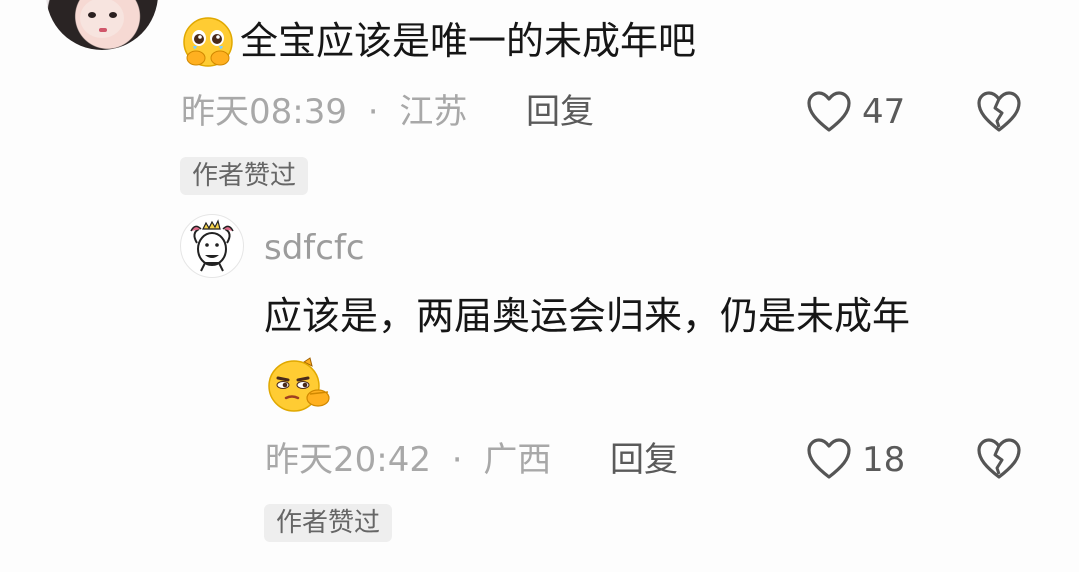 The image size is (1079, 572). What do you see at coordinates (884, 460) in the screenshot?
I see `like-count: 18` at bounding box center [884, 460].